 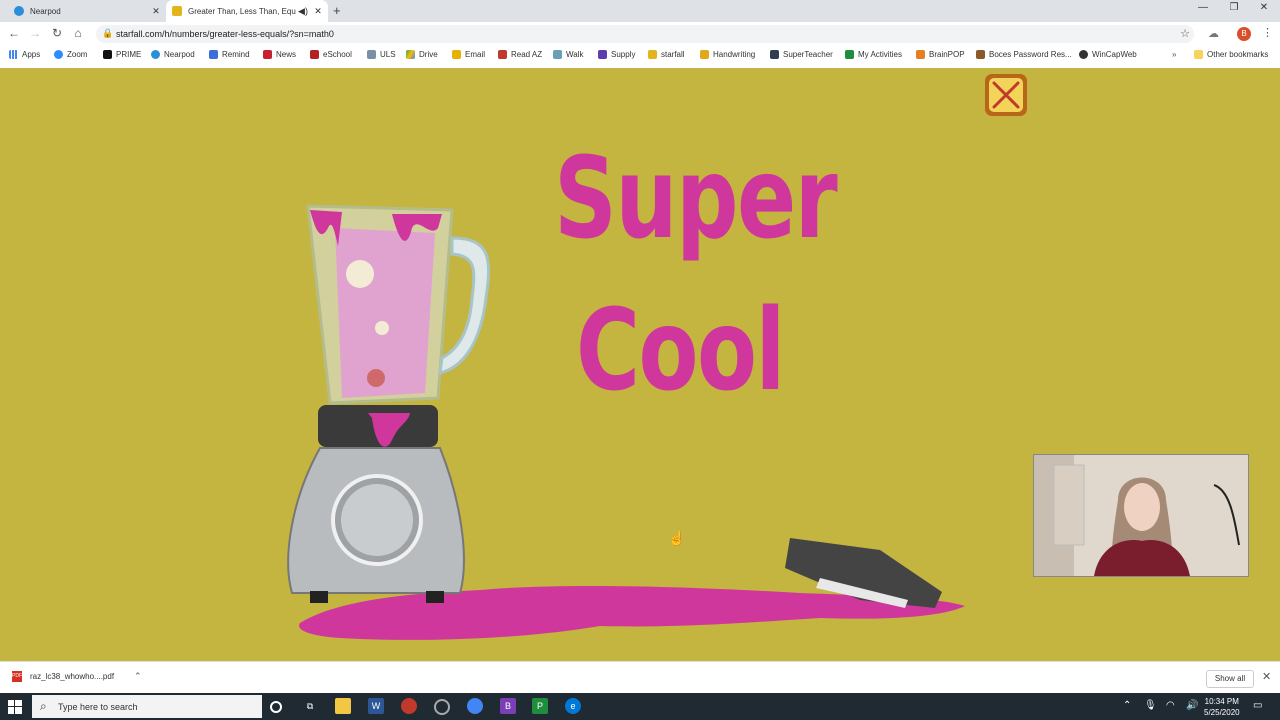 I want to click on bookmark-my-activities: My Activities, so click(x=873, y=54).